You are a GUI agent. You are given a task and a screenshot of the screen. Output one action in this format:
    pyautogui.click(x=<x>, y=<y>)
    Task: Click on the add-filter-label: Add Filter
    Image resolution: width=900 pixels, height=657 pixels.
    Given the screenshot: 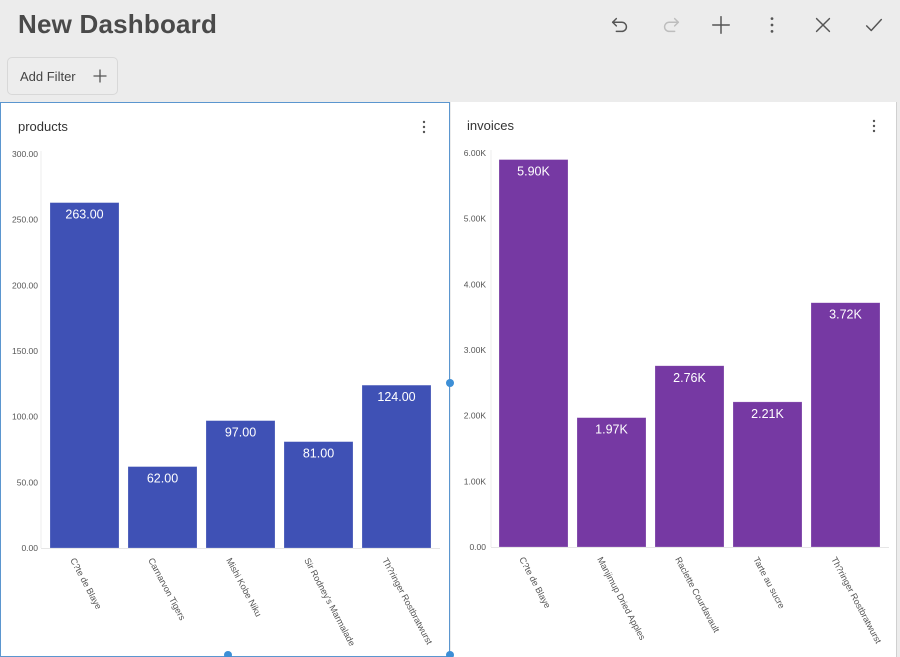 What is the action you would take?
    pyautogui.click(x=48, y=76)
    